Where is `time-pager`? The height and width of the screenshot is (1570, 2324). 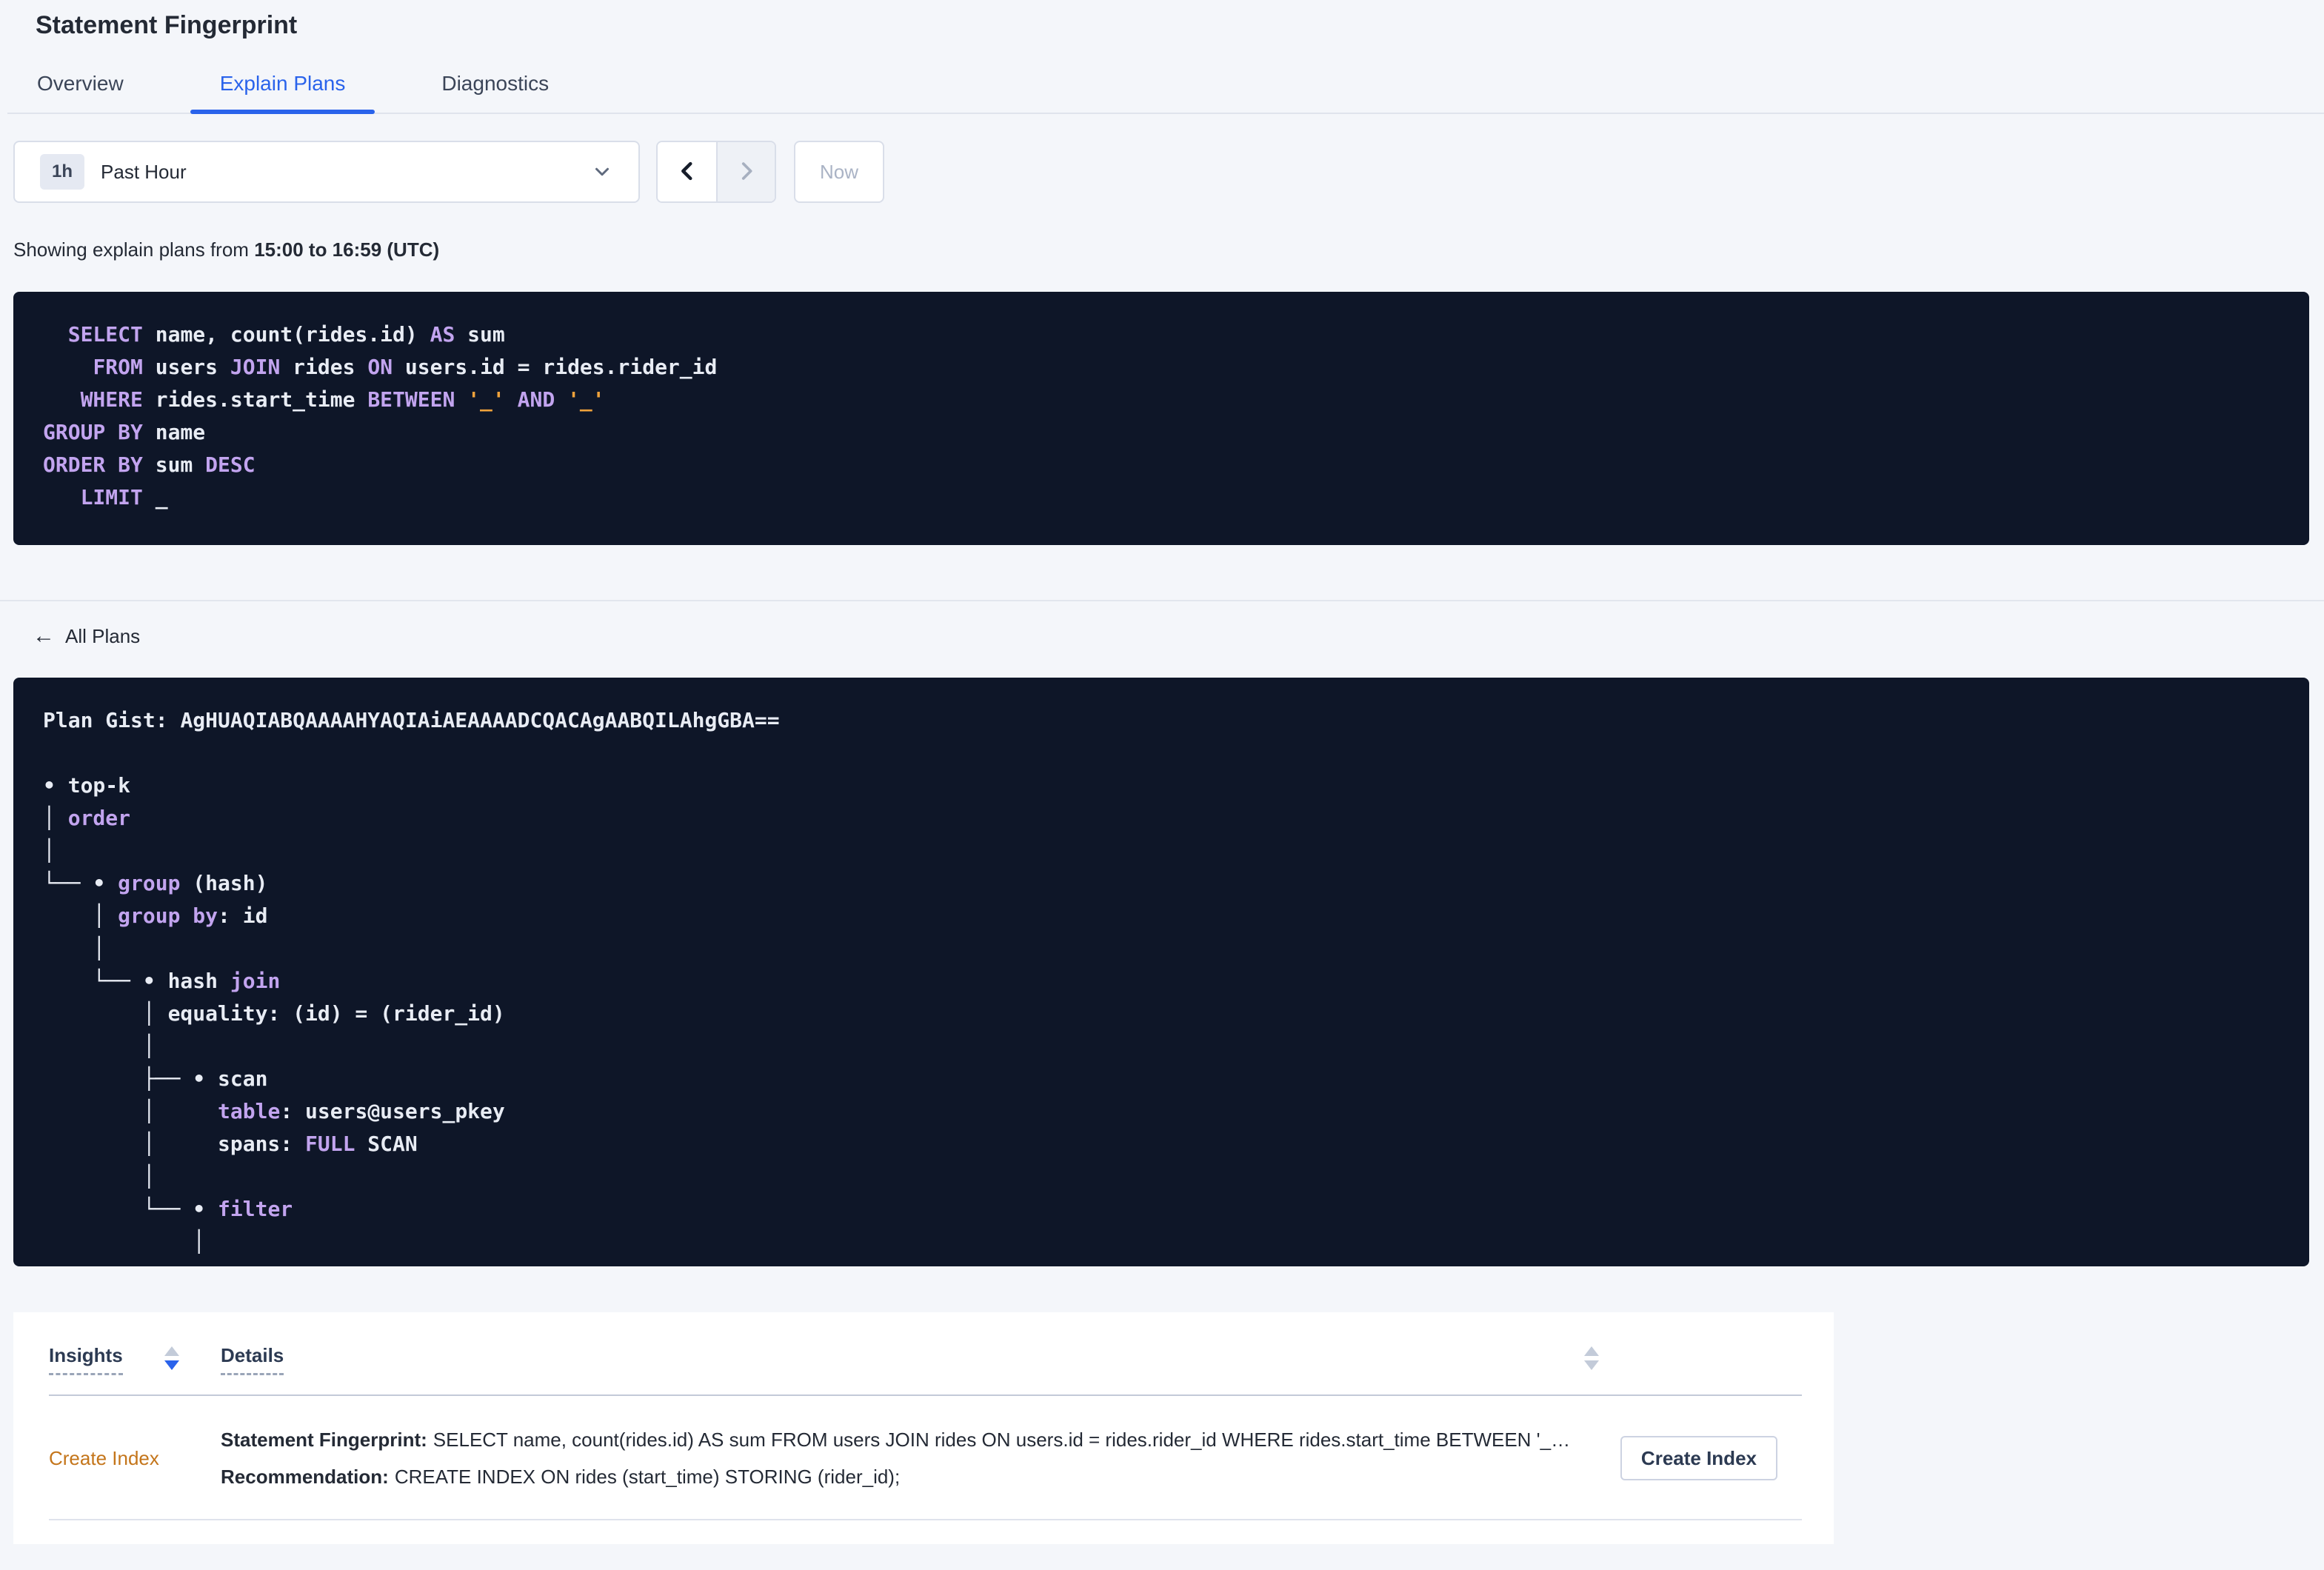
time-pager is located at coordinates (716, 172).